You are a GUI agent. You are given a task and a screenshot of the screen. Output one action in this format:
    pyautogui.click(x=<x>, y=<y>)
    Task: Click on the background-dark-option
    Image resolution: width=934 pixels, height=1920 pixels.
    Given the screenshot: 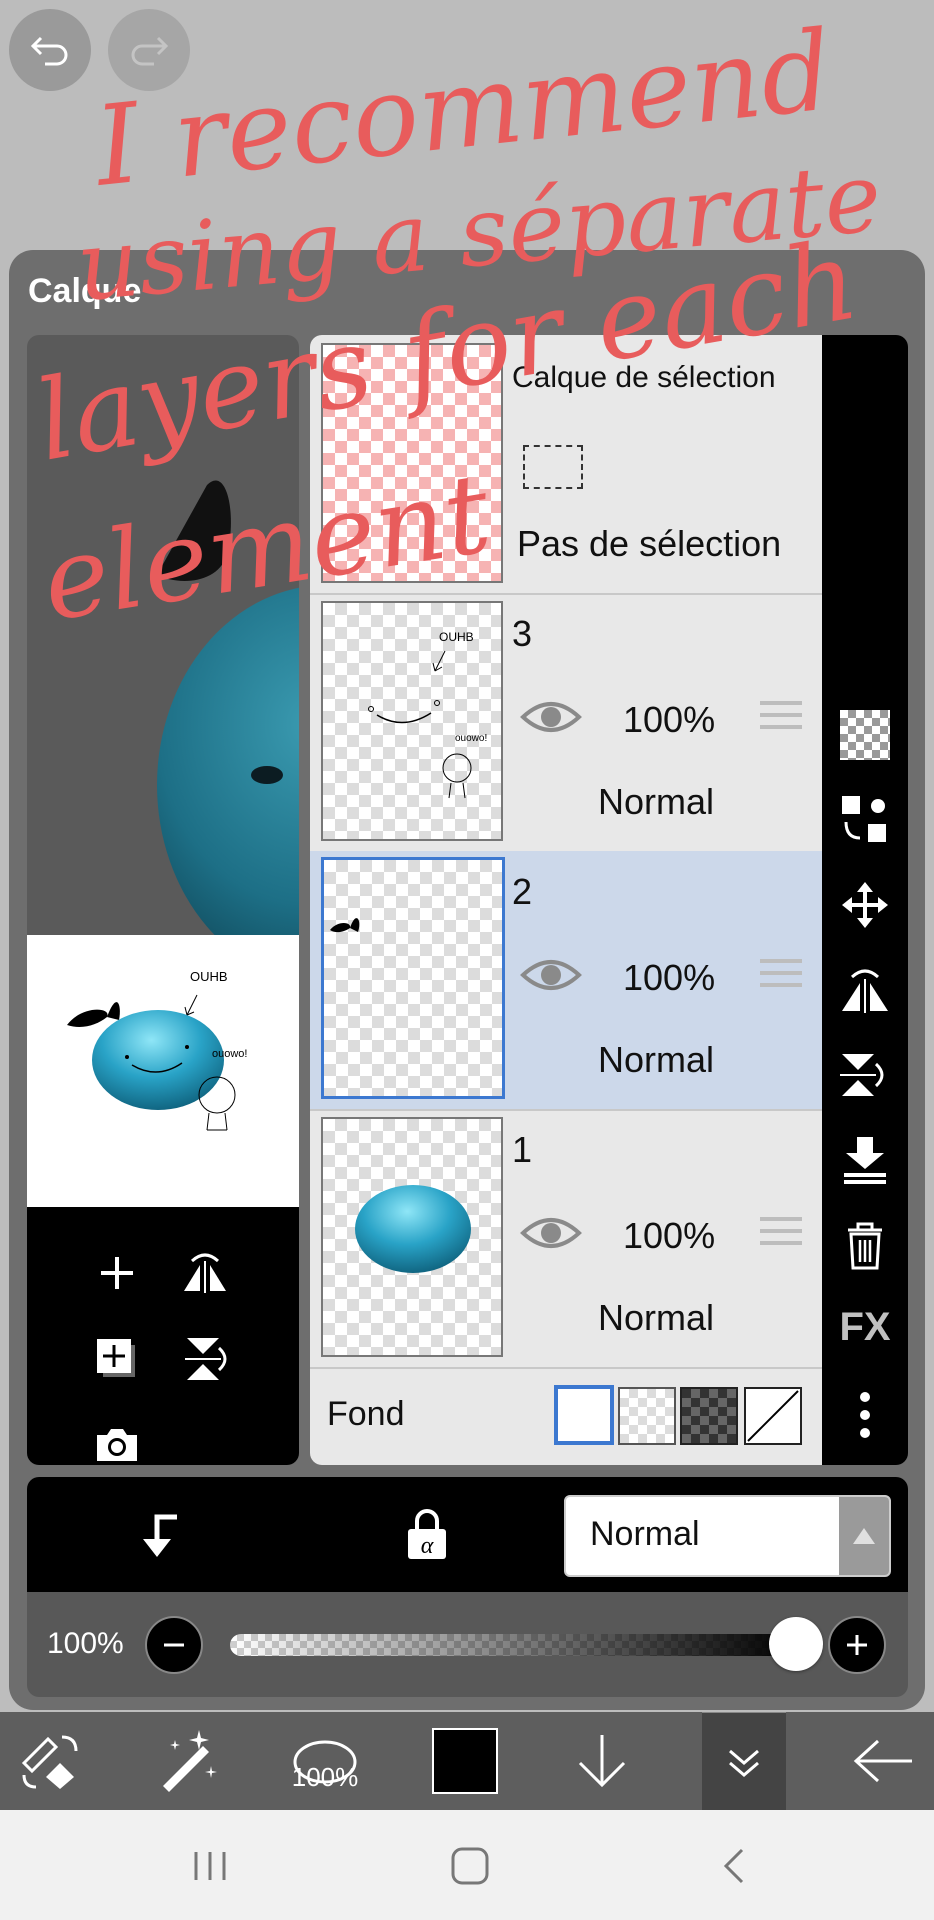 What is the action you would take?
    pyautogui.click(x=709, y=1416)
    